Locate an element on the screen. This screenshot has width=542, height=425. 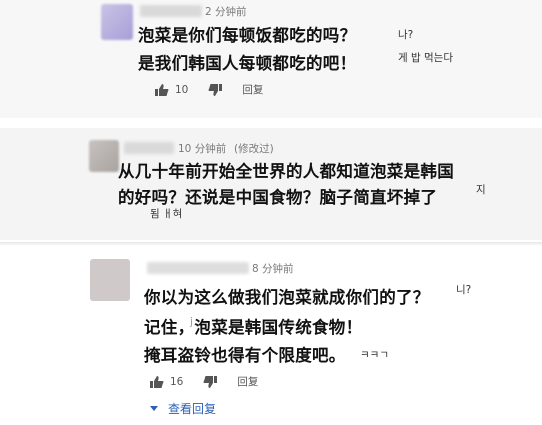
view-replies-label: 查看回复 is located at coordinates (192, 409).